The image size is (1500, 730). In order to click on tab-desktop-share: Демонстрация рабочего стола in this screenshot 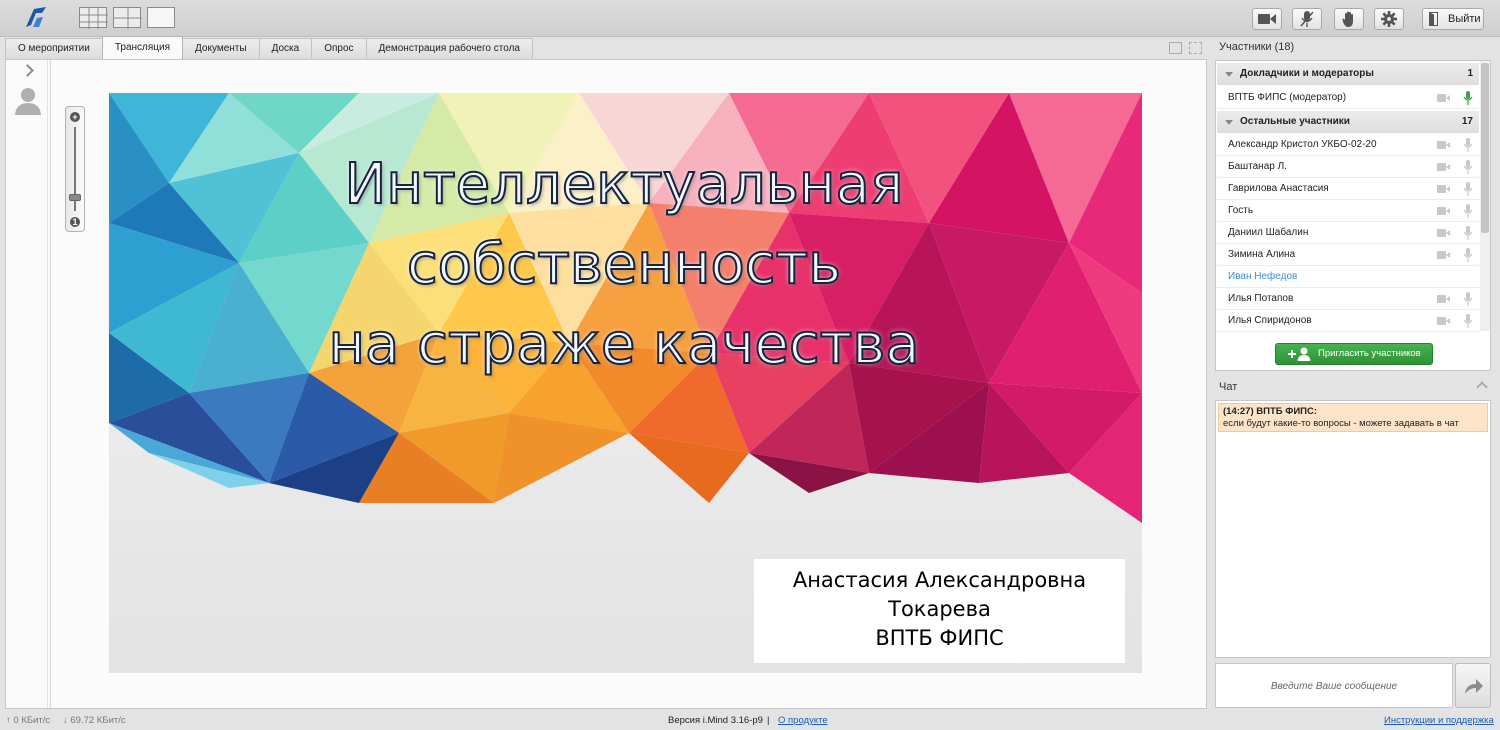, I will do `click(449, 48)`.